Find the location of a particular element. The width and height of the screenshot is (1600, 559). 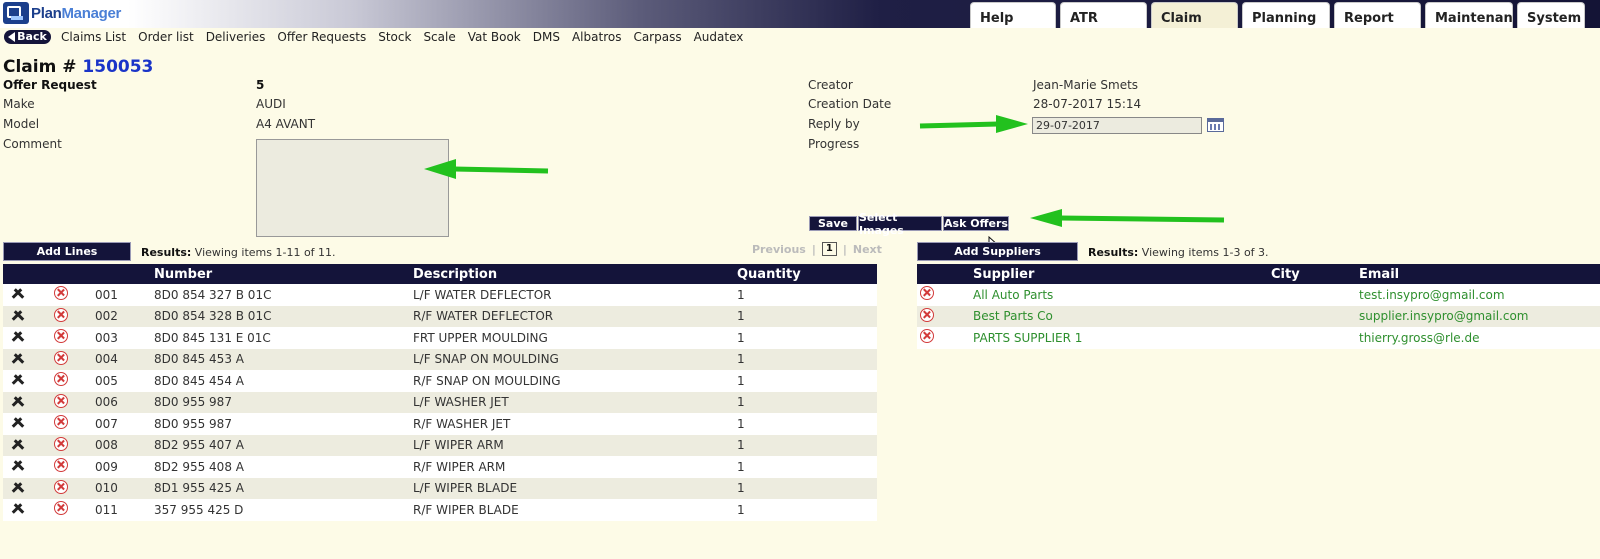

supplier-email-link: test.insypro@gmail.com is located at coordinates (1479, 295).